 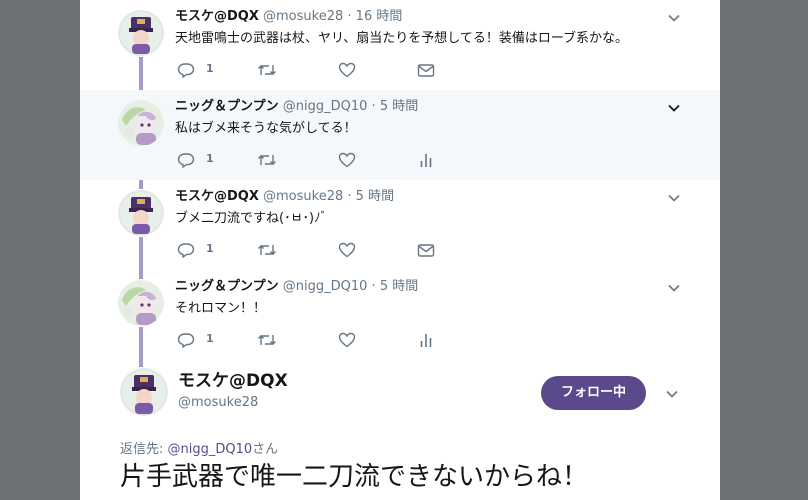 I want to click on following-button: フォロー中, so click(x=593, y=393).